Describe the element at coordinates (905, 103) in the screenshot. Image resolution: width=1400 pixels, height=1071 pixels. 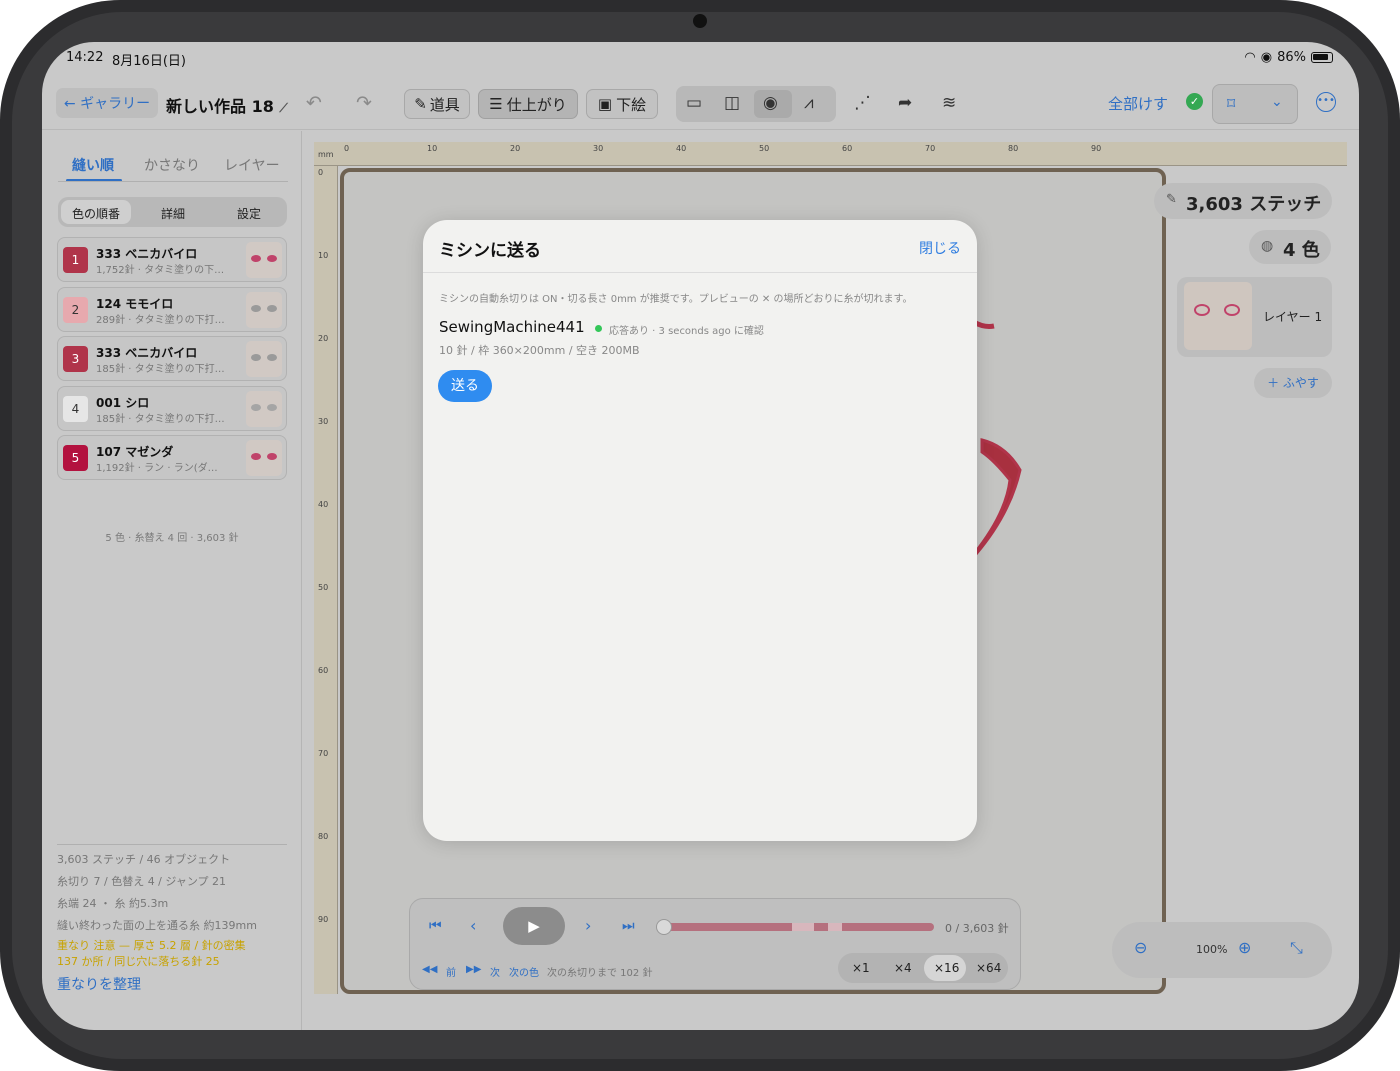
I see `share-icon: ➦` at that location.